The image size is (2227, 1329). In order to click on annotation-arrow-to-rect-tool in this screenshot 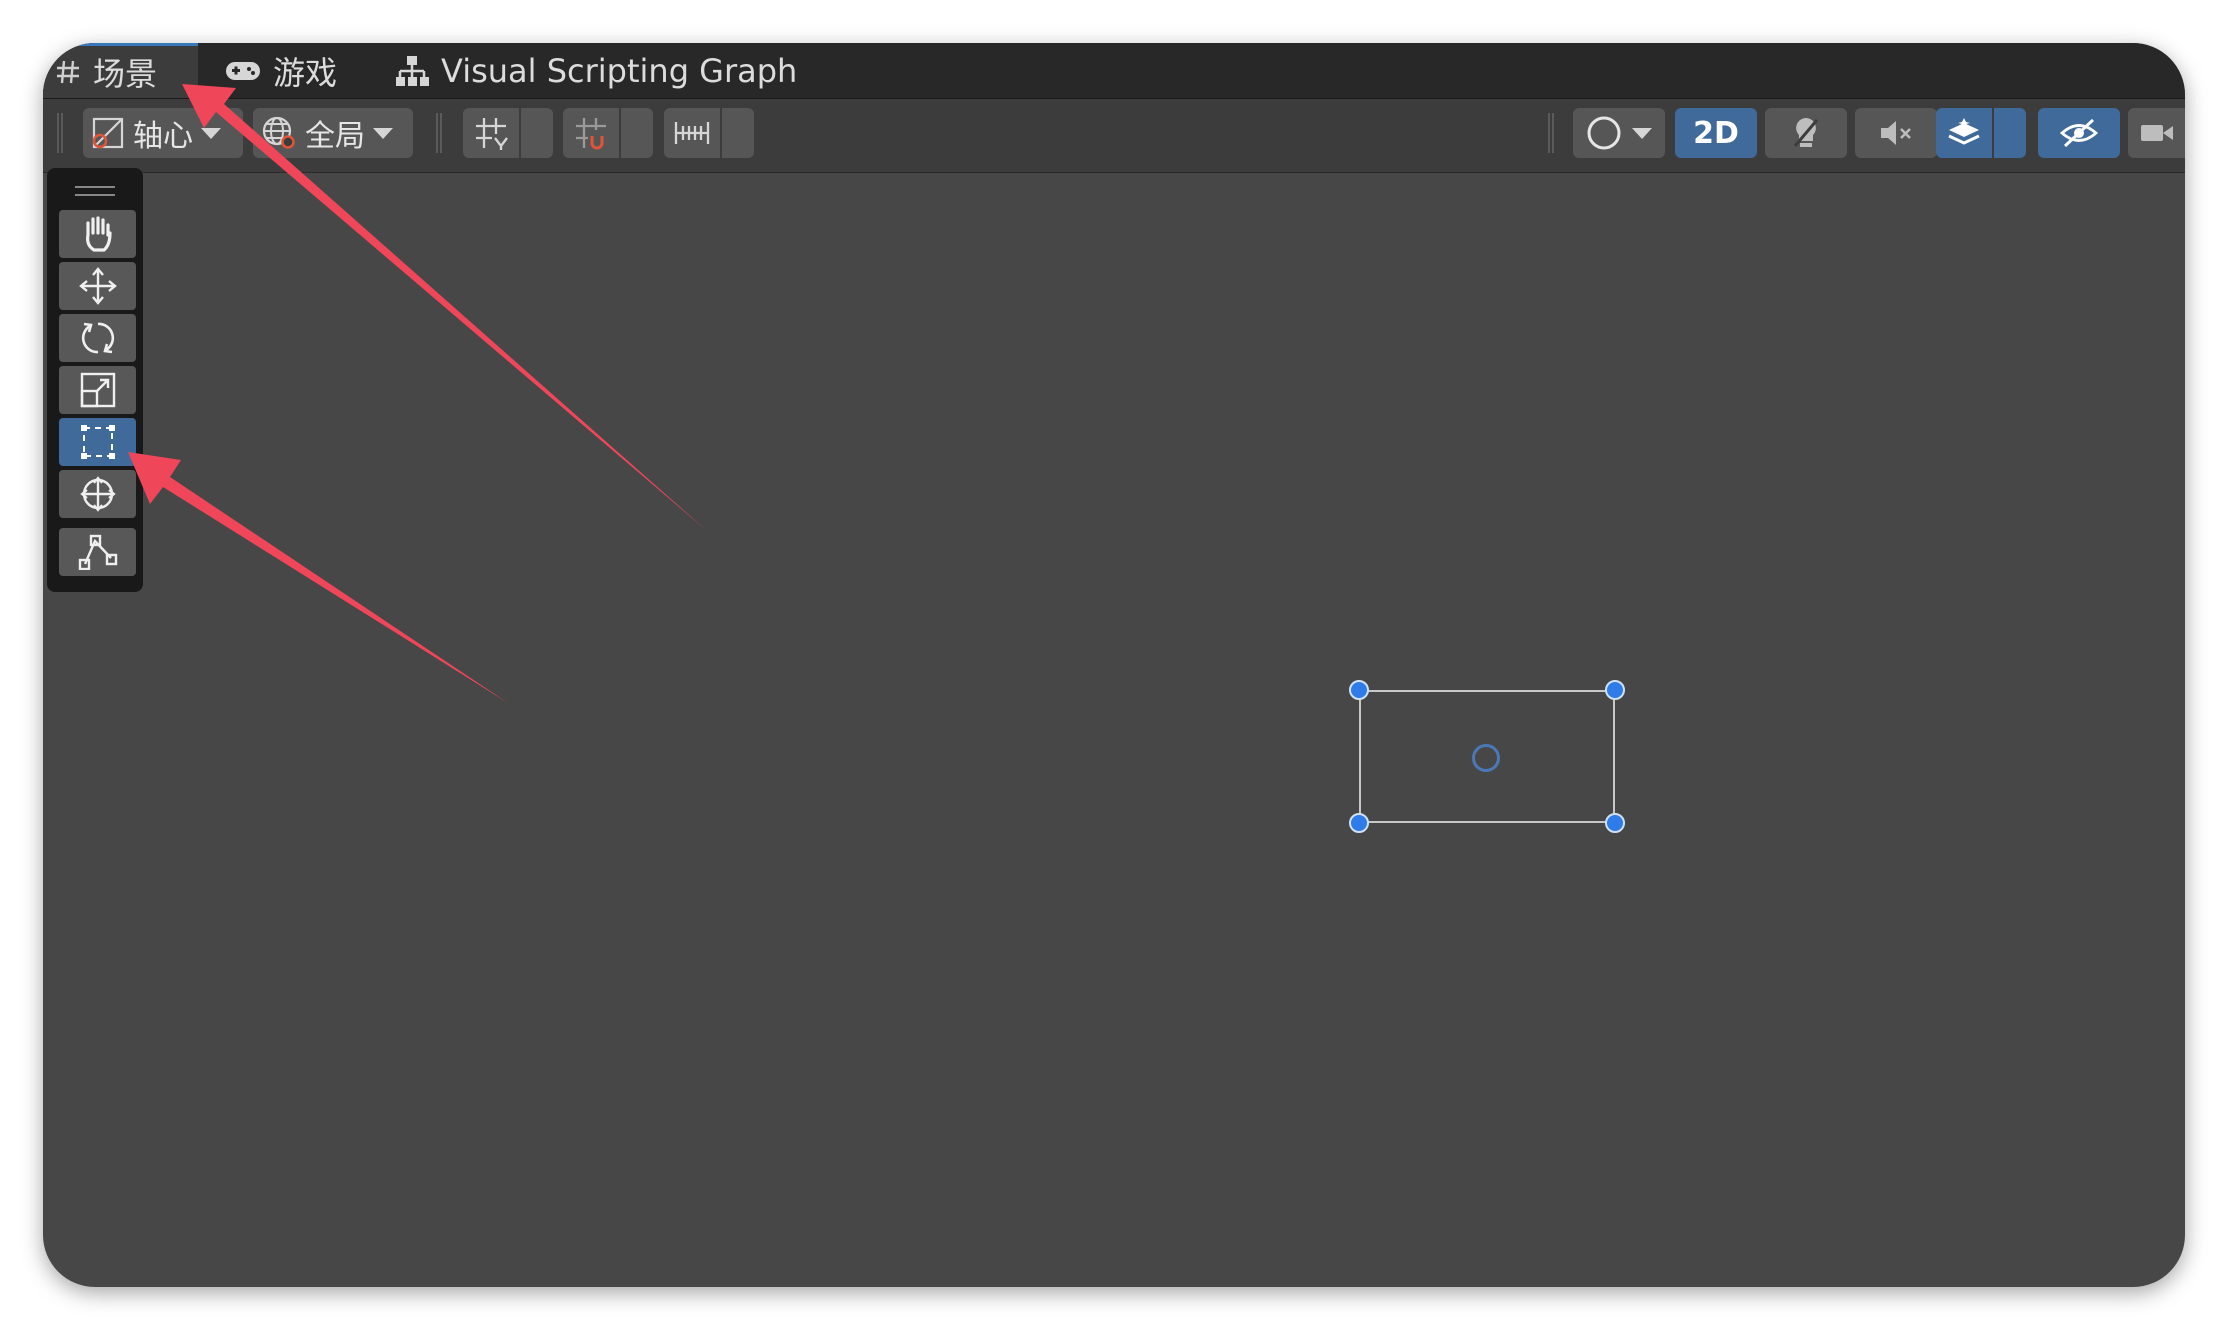, I will do `click(318, 577)`.